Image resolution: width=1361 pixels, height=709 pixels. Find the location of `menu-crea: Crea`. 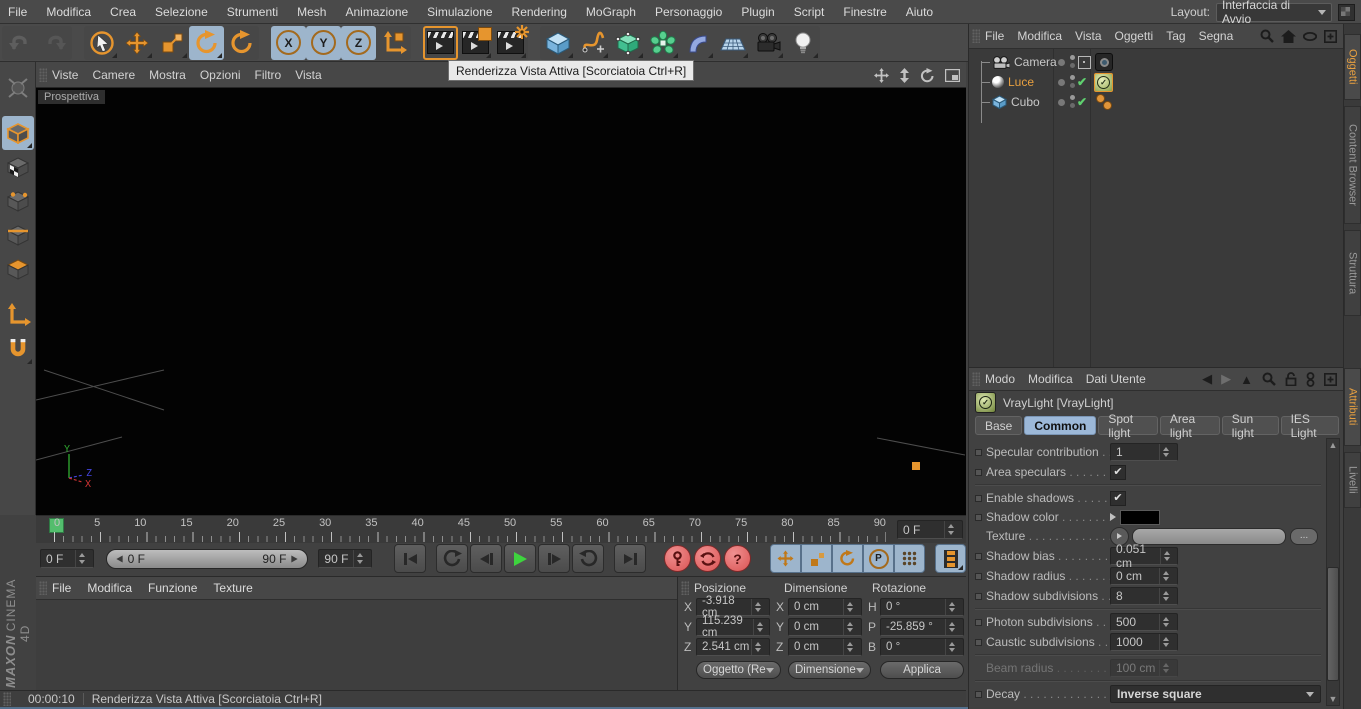

menu-crea: Crea is located at coordinates (123, 12).